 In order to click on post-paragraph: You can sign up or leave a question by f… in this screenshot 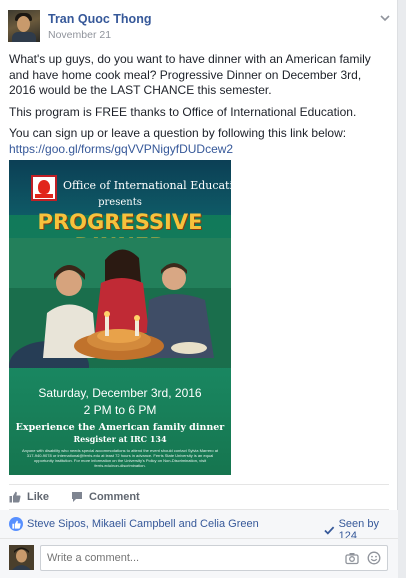, I will do `click(199, 141)`.